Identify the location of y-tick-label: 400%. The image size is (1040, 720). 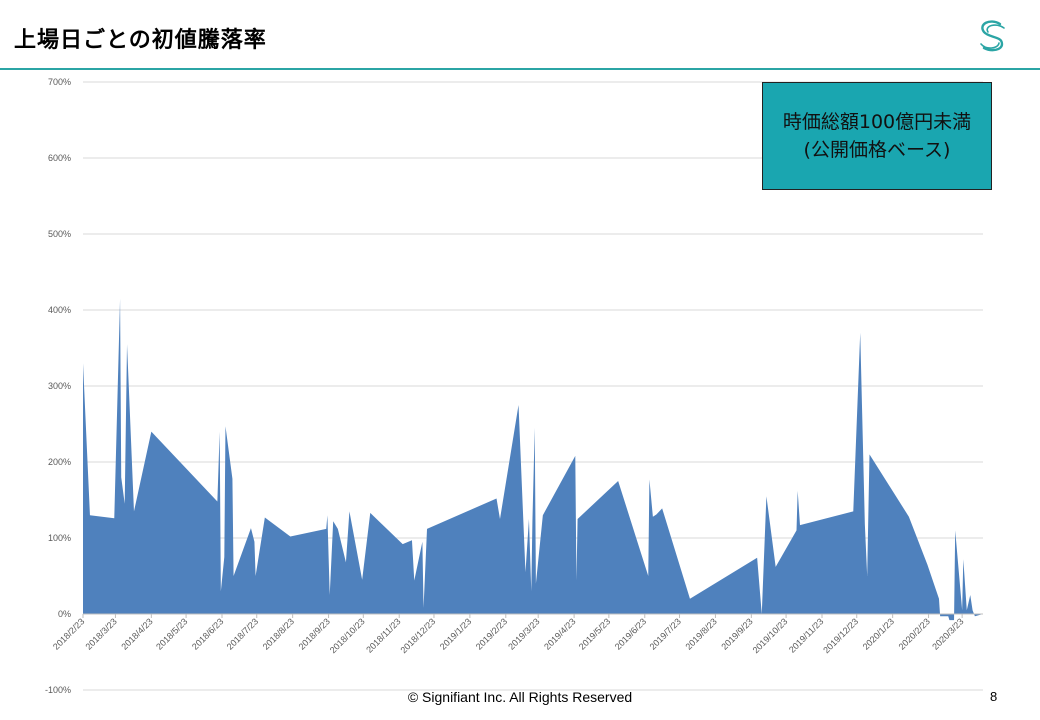
(59, 310).